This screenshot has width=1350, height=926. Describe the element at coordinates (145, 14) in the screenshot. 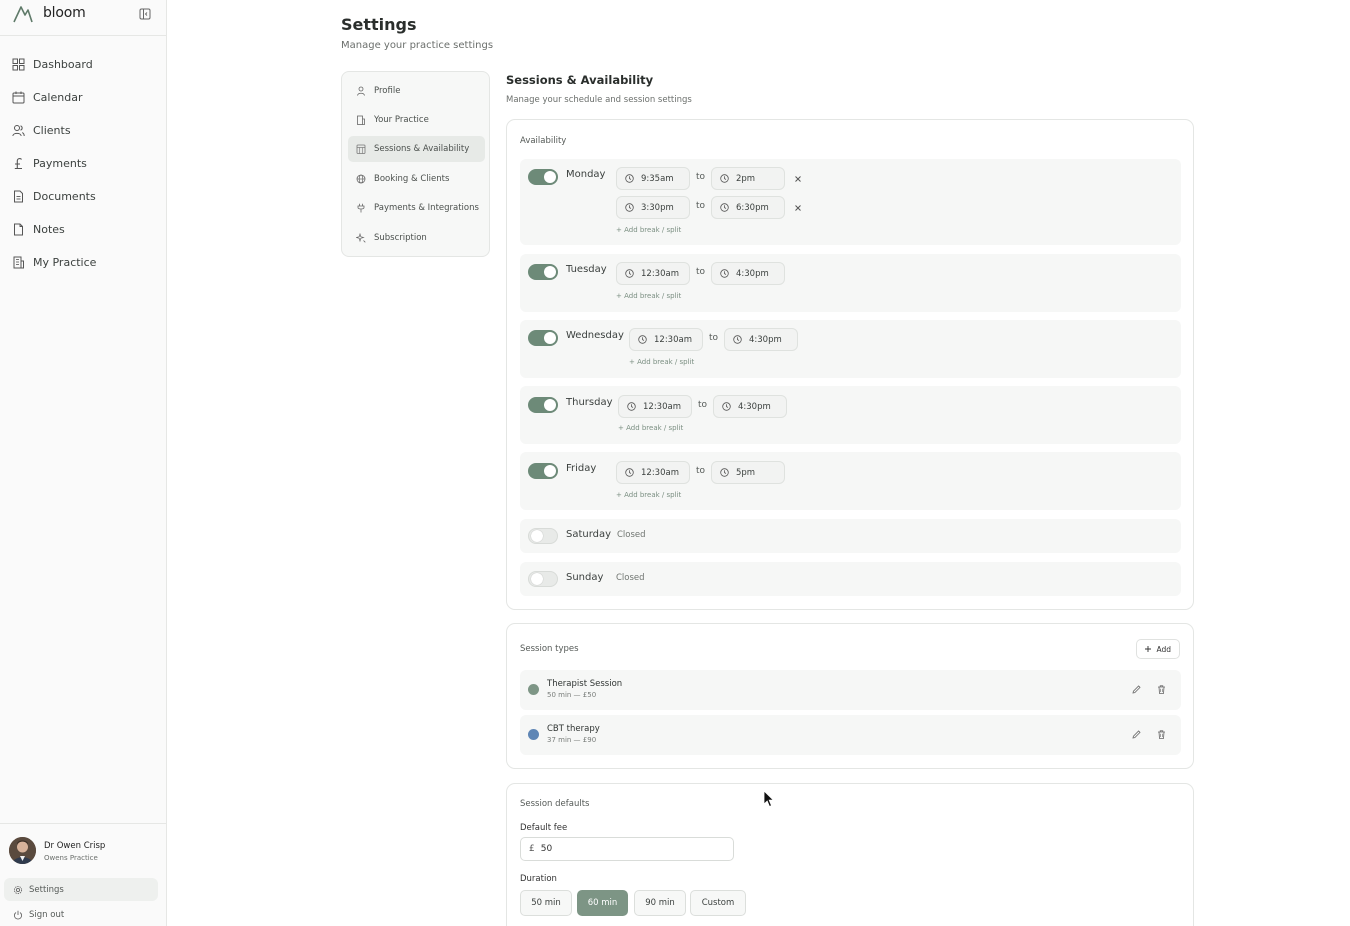

I see `sidebar-collapse-icon` at that location.